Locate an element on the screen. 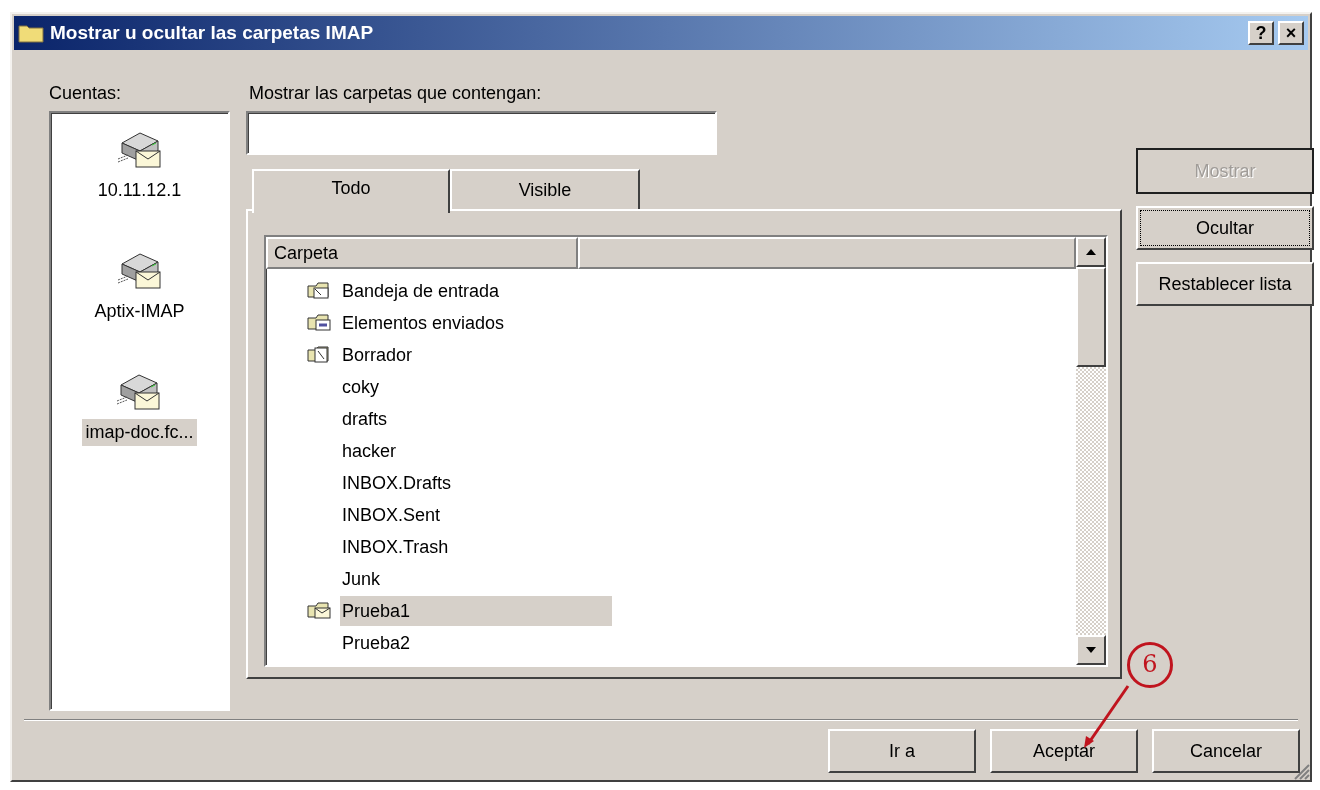 This screenshot has width=1320, height=790. folder-item: Prueba2 is located at coordinates (376, 643).